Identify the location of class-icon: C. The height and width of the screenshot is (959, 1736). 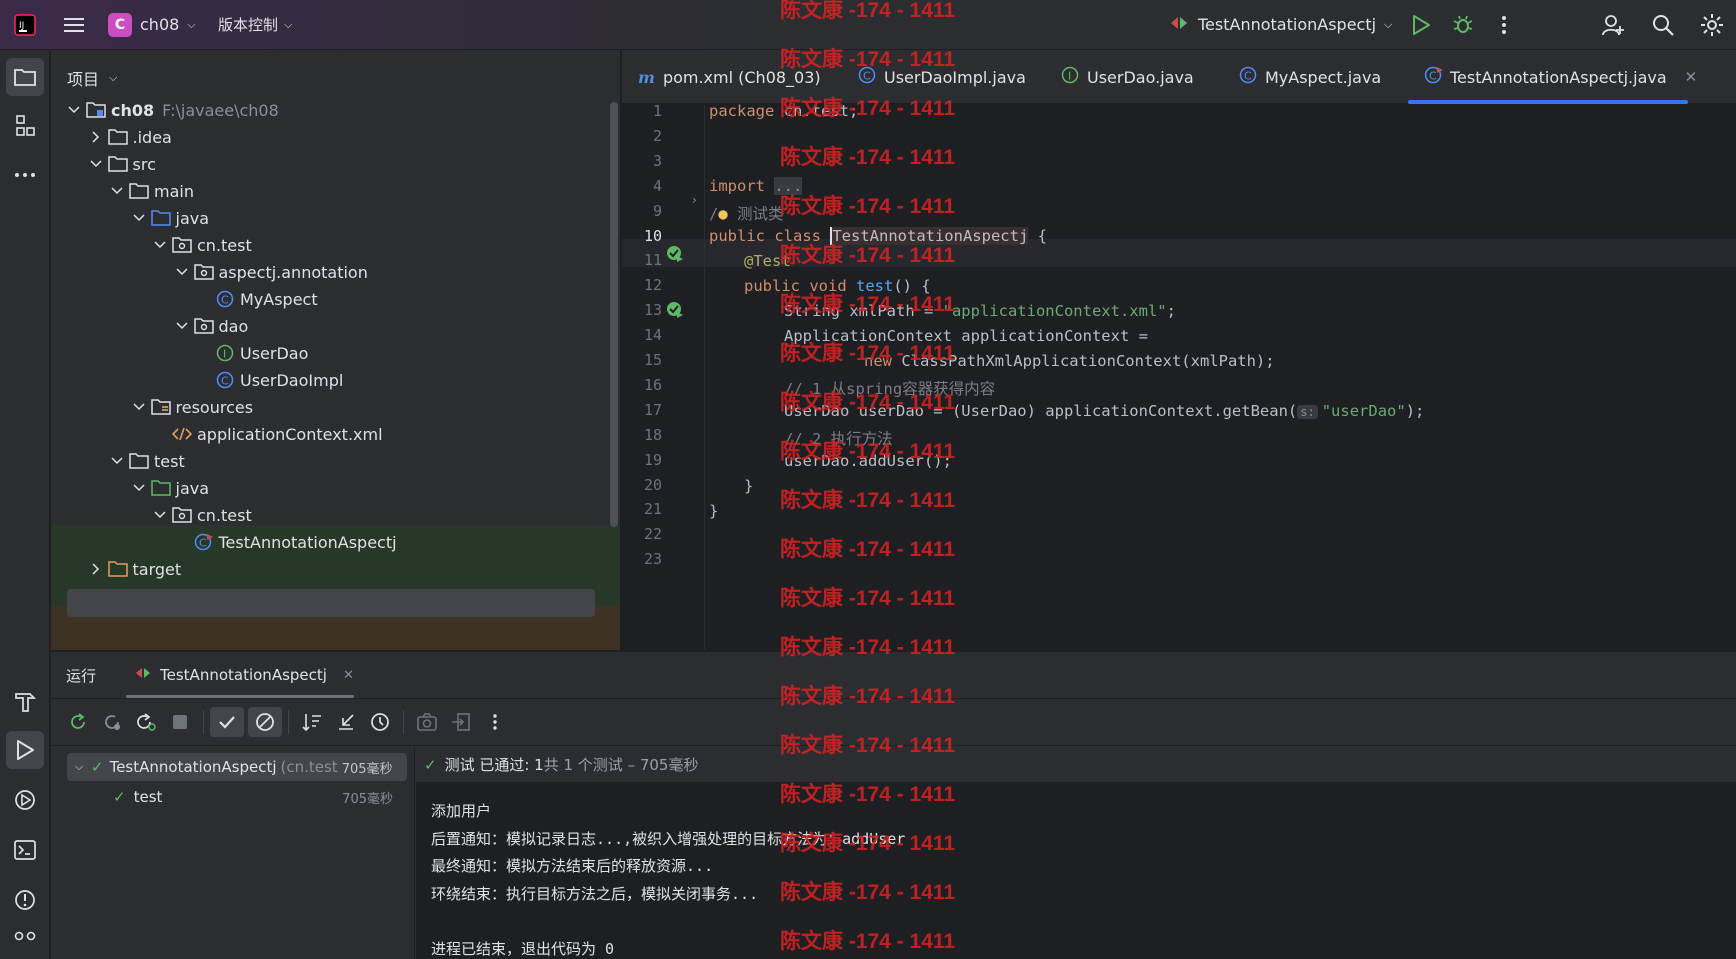
(1248, 77).